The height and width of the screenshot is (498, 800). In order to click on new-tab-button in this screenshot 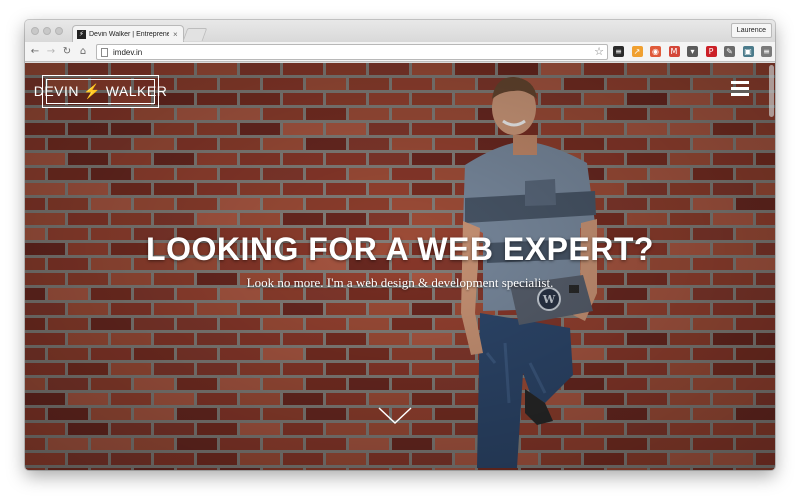, I will do `click(195, 34)`.